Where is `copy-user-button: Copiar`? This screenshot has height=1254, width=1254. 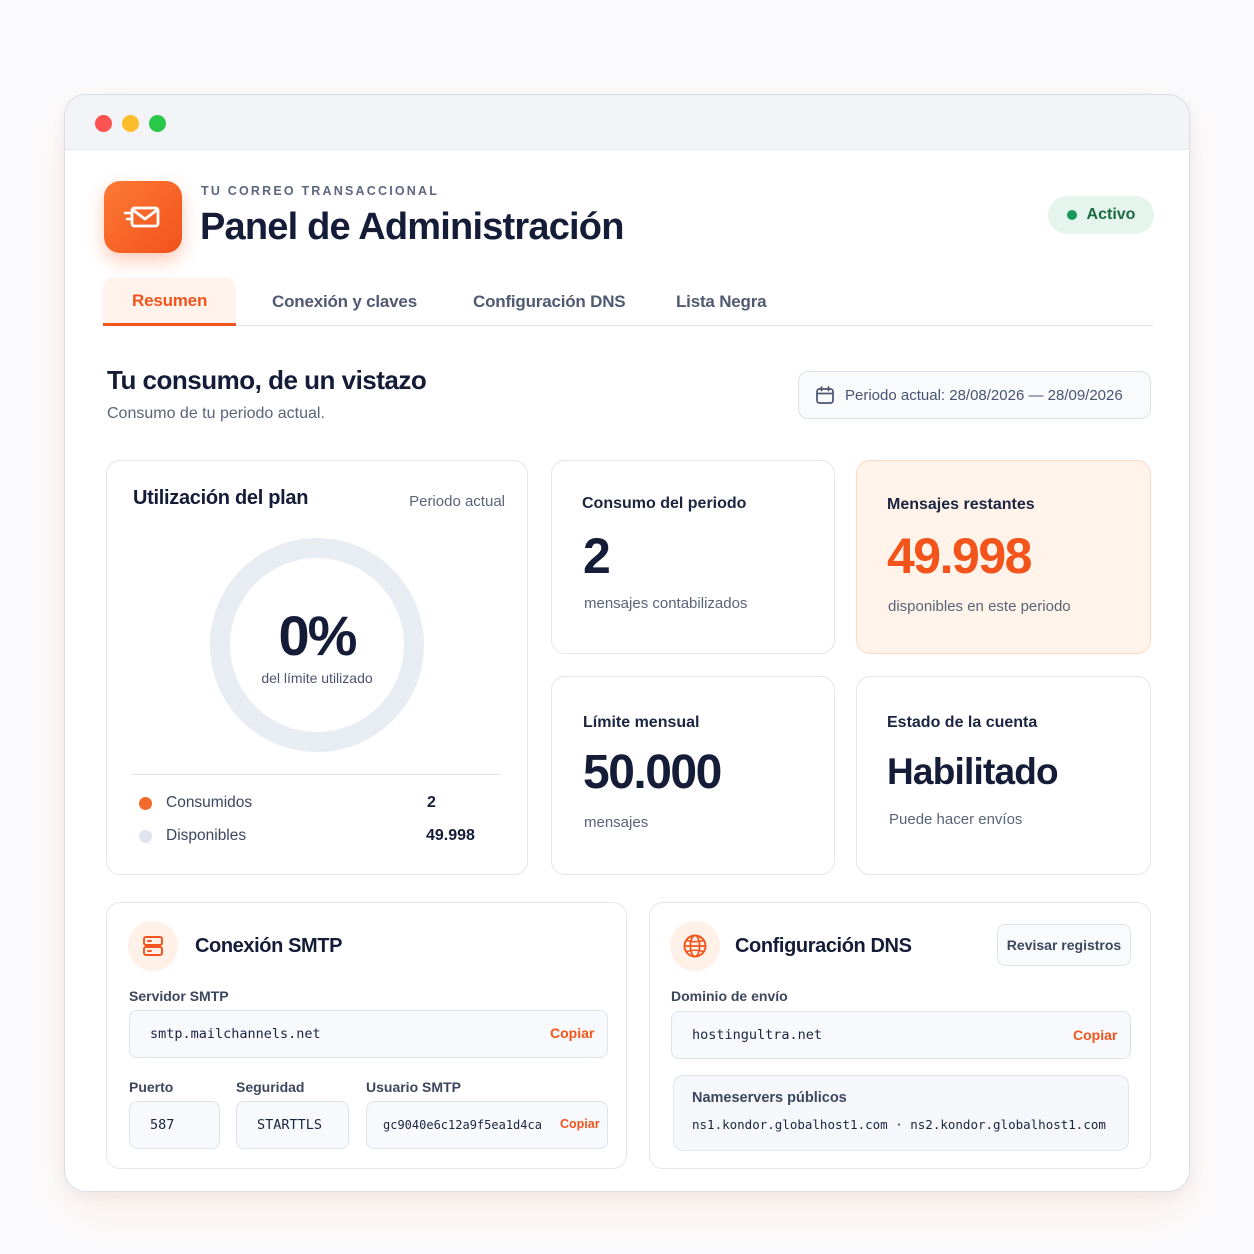
copy-user-button: Copiar is located at coordinates (580, 1124).